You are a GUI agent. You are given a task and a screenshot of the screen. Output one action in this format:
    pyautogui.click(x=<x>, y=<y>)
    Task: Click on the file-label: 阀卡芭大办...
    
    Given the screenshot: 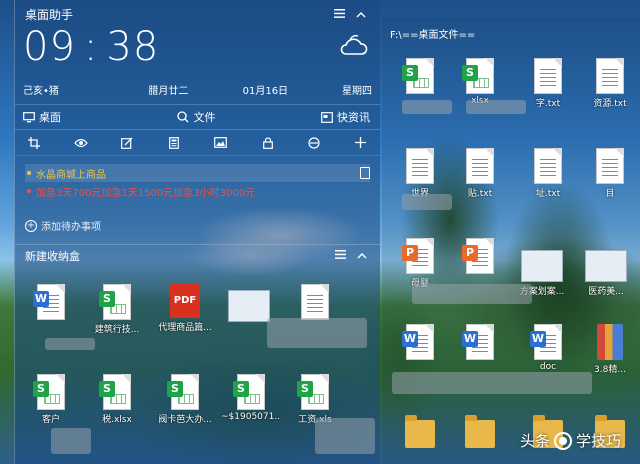 What is the action you would take?
    pyautogui.click(x=185, y=420)
    